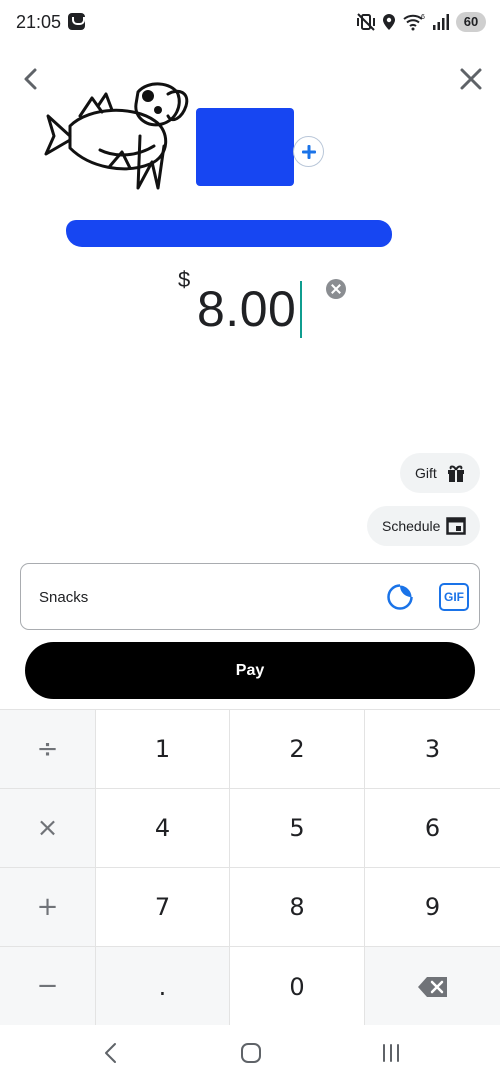 The image size is (500, 1083). I want to click on amount-value: 8.00, so click(246, 309).